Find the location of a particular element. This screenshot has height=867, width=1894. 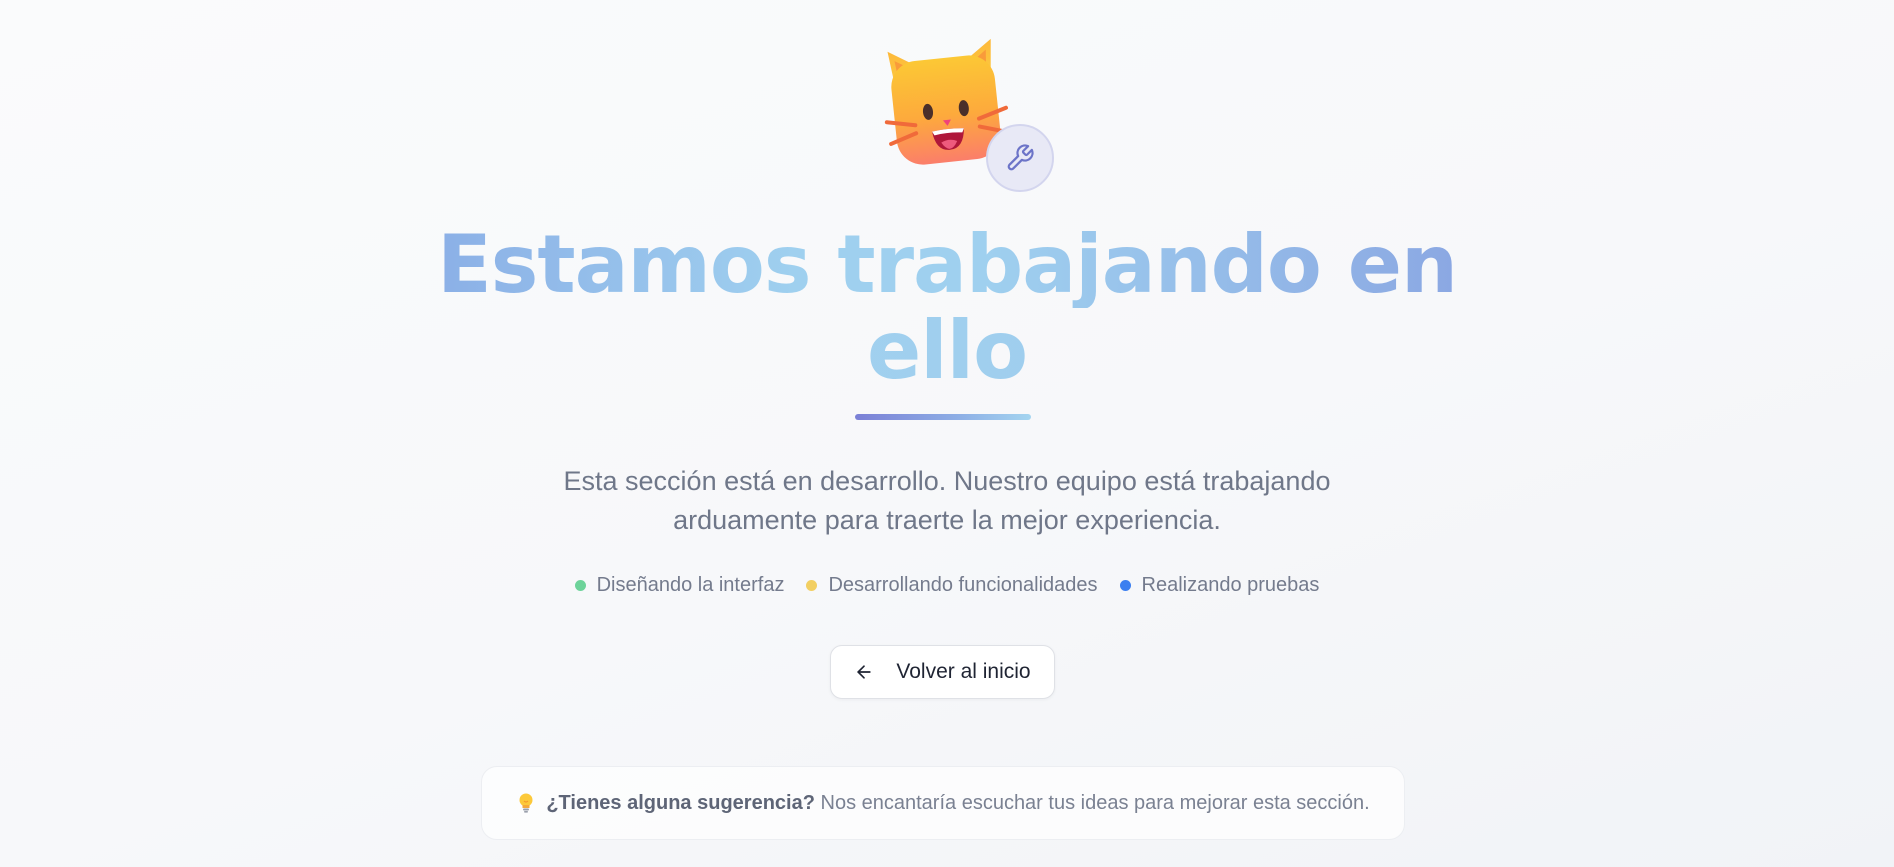

status-dot-blue is located at coordinates (1125, 585).